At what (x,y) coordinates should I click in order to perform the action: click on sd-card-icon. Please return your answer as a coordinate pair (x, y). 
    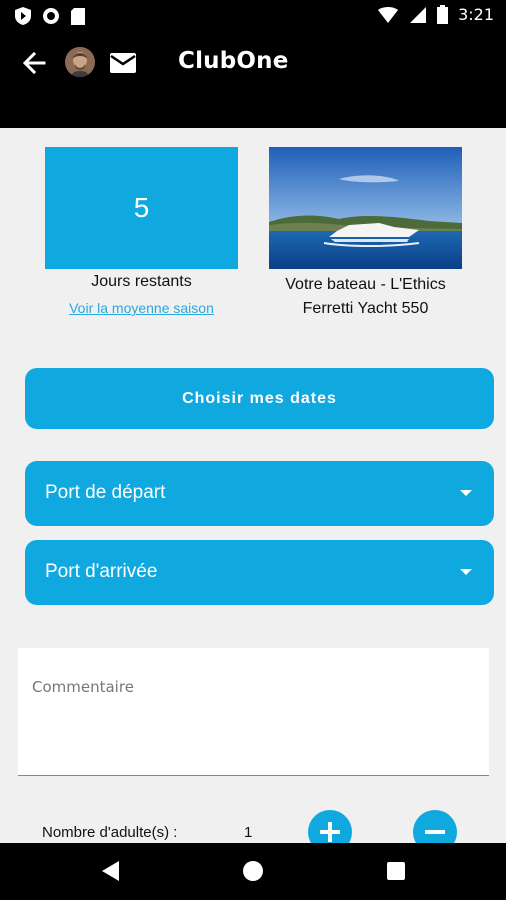
    Looking at the image, I should click on (78, 16).